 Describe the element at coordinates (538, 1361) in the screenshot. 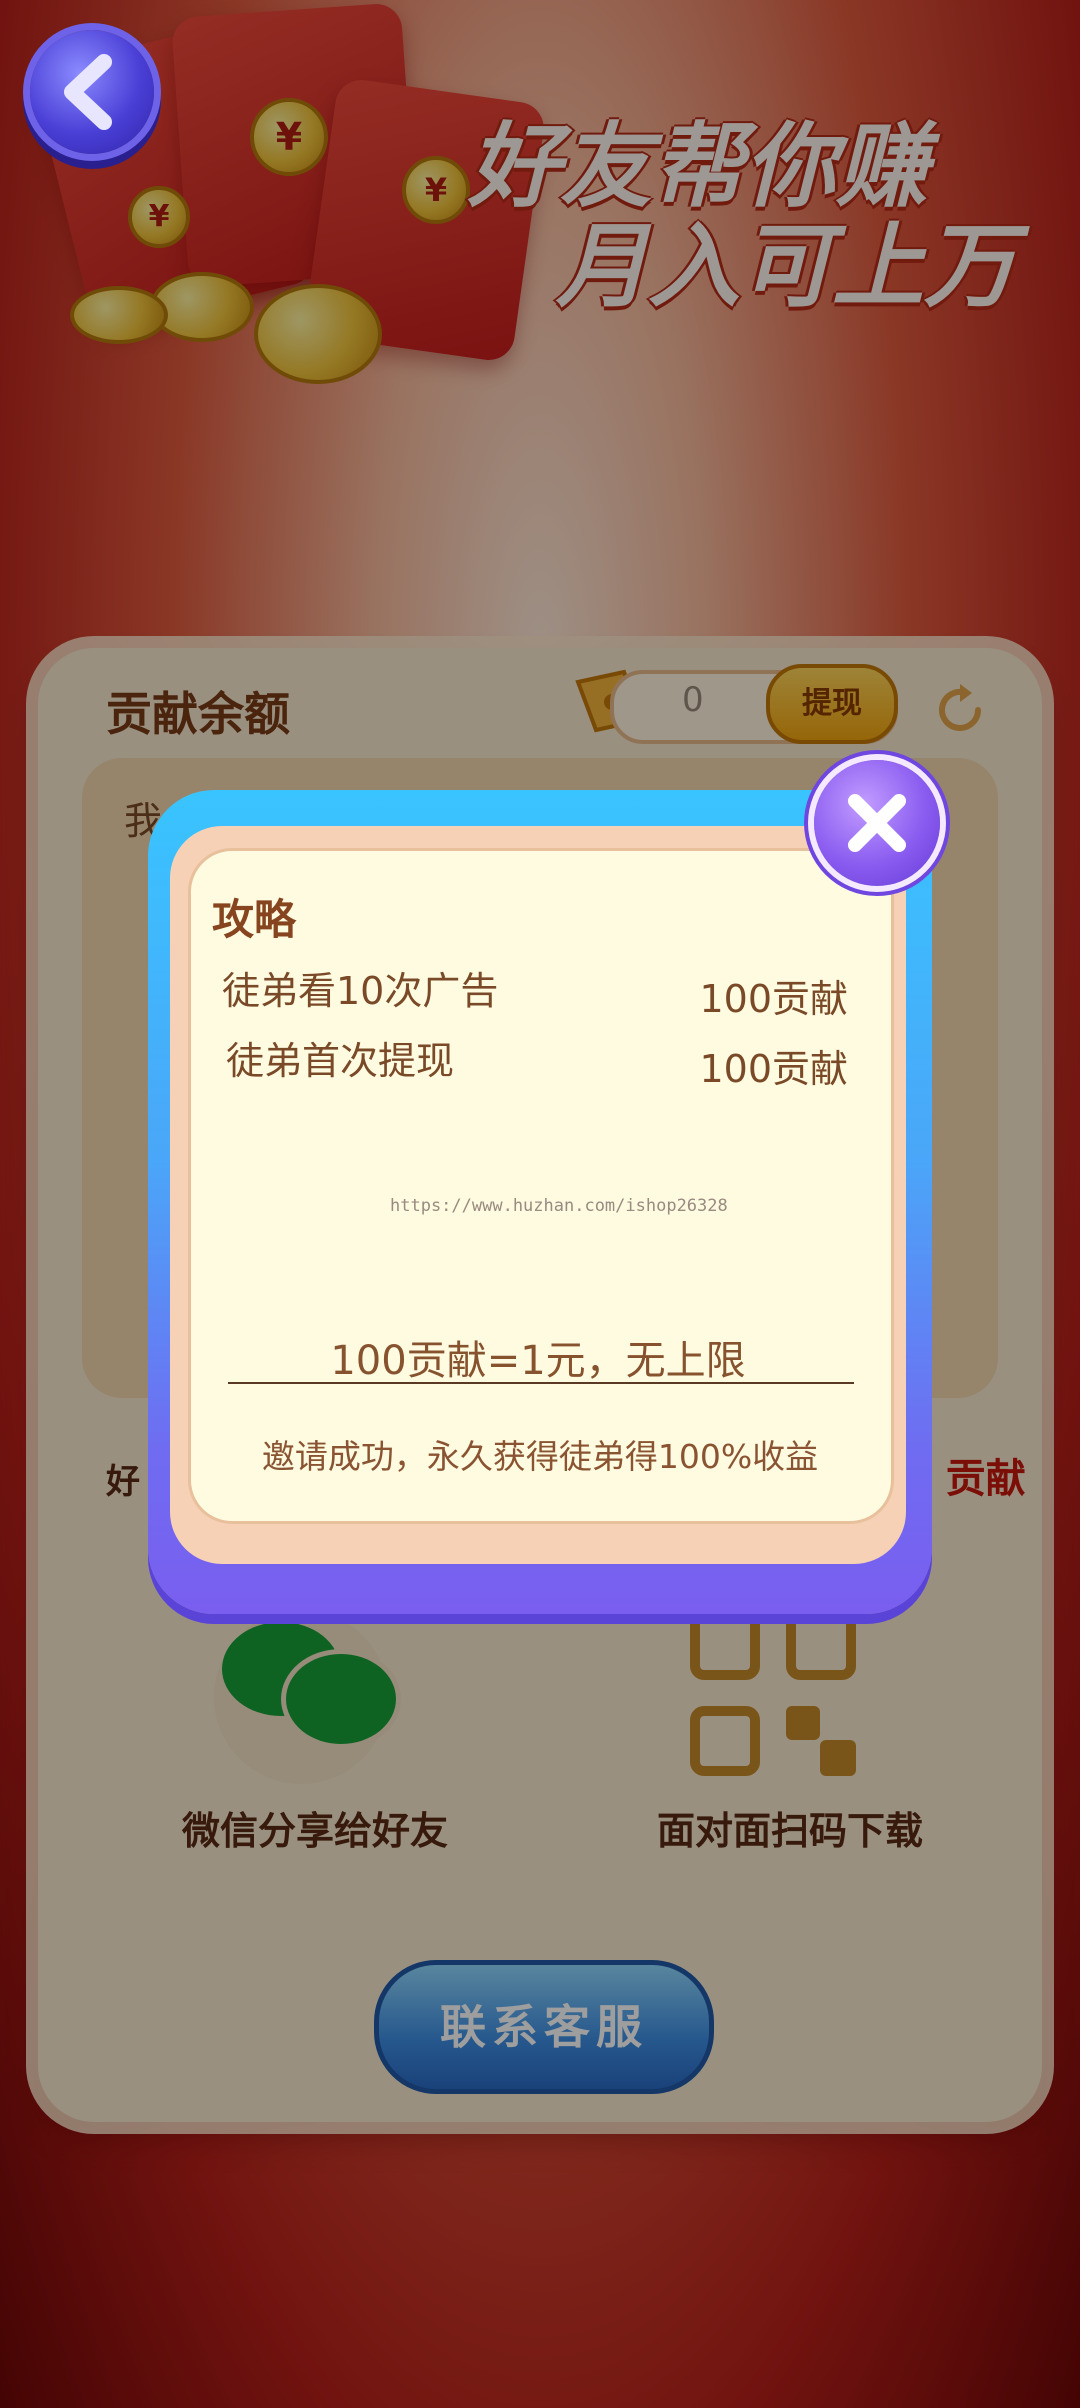

I see `exchange-rate-text: 100贡献=1元，无上限` at that location.